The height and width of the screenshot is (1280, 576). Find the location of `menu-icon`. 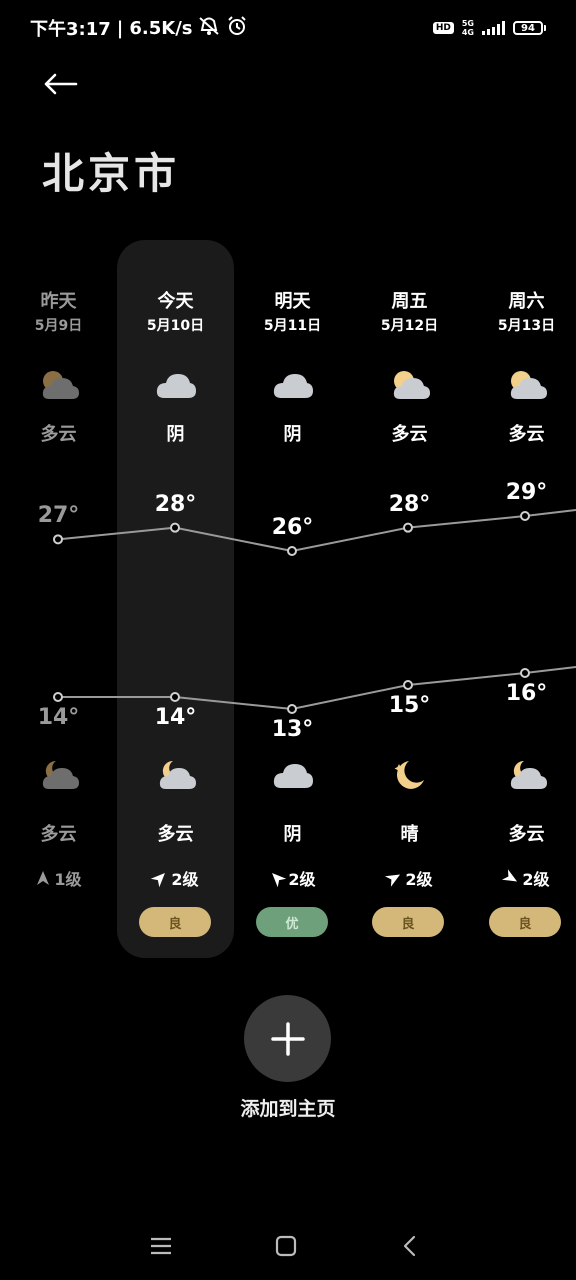

menu-icon is located at coordinates (161, 1246).